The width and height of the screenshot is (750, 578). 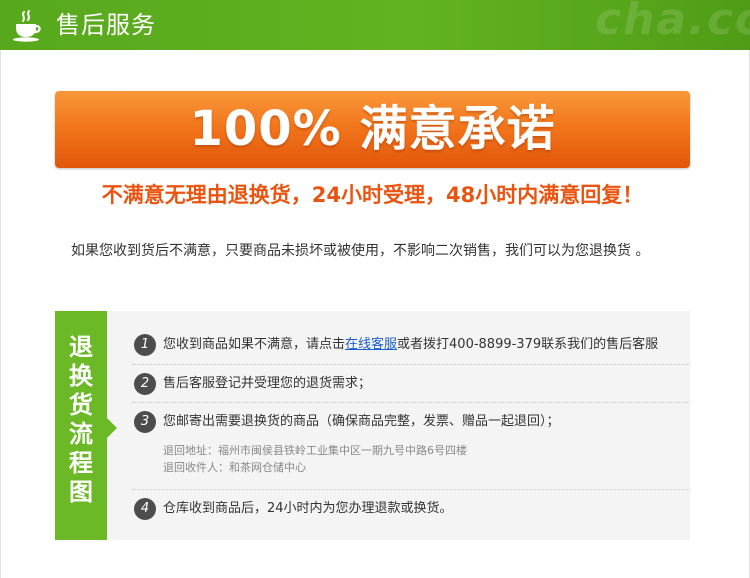 I want to click on process-tab: 退换货流程图, so click(x=81, y=425).